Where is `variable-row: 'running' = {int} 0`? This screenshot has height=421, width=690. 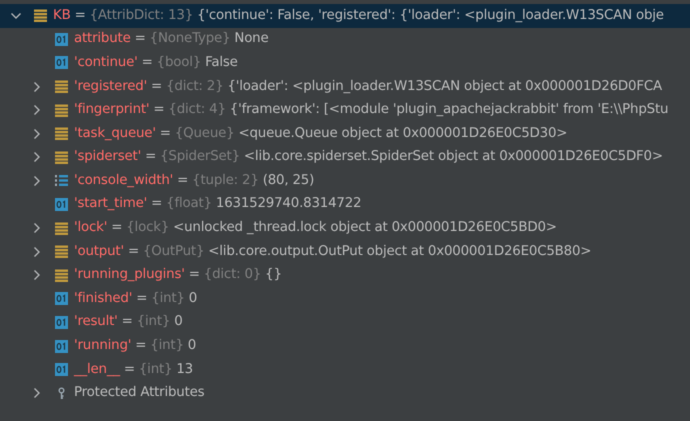 variable-row: 'running' = {int} 0 is located at coordinates (345, 346).